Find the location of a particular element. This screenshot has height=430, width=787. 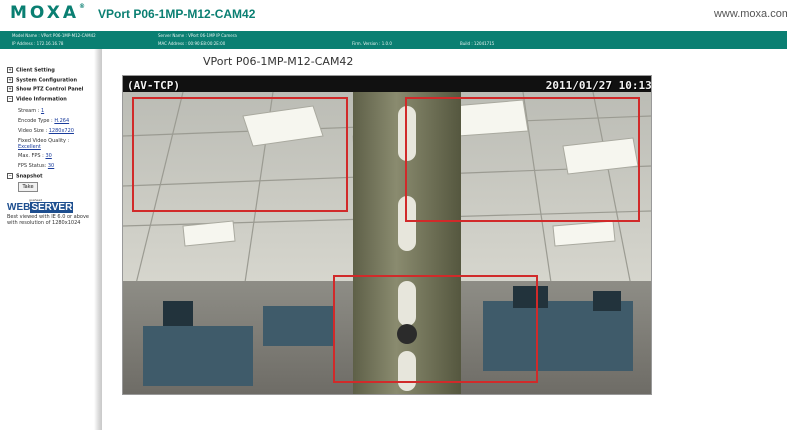

max-fps-label: Max. FPS : is located at coordinates (31, 156).